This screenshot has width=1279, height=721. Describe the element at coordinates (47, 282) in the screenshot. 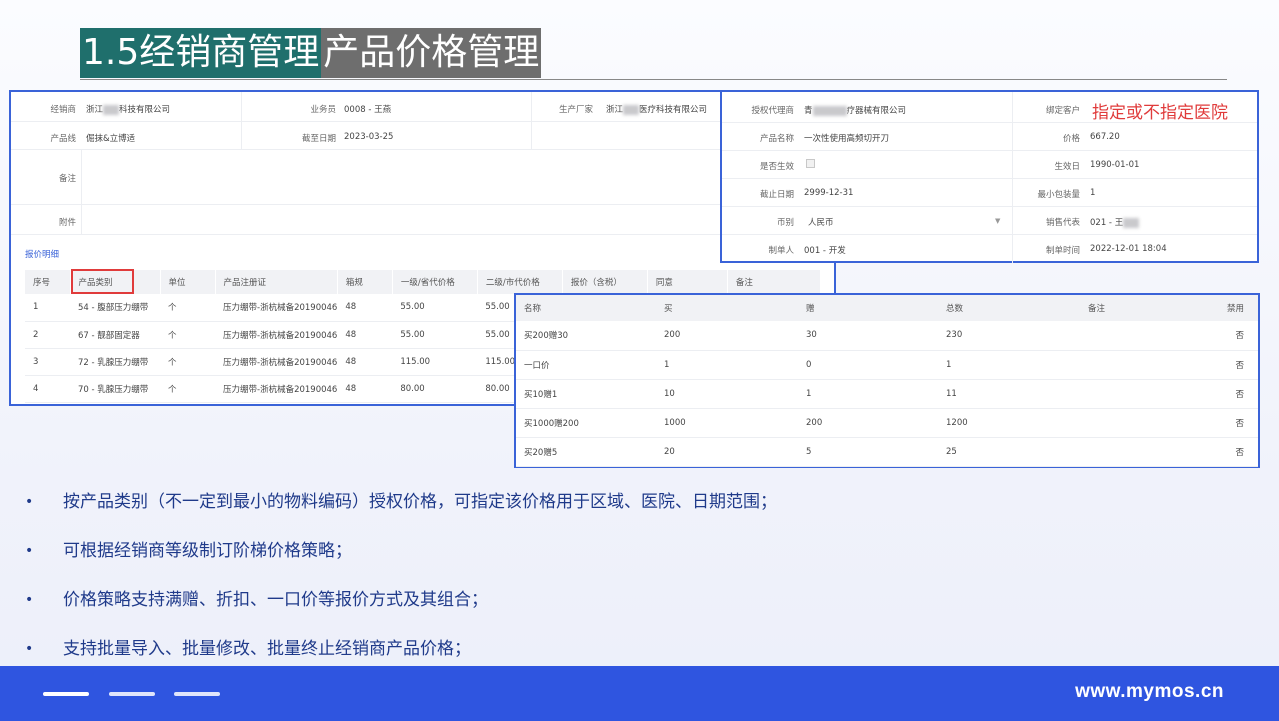

I see `col-header: 序号` at that location.